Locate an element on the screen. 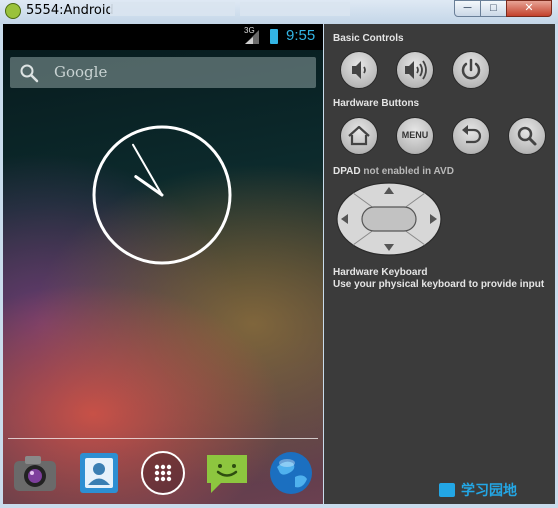 The image size is (558, 508). volume-down-button is located at coordinates (359, 70).